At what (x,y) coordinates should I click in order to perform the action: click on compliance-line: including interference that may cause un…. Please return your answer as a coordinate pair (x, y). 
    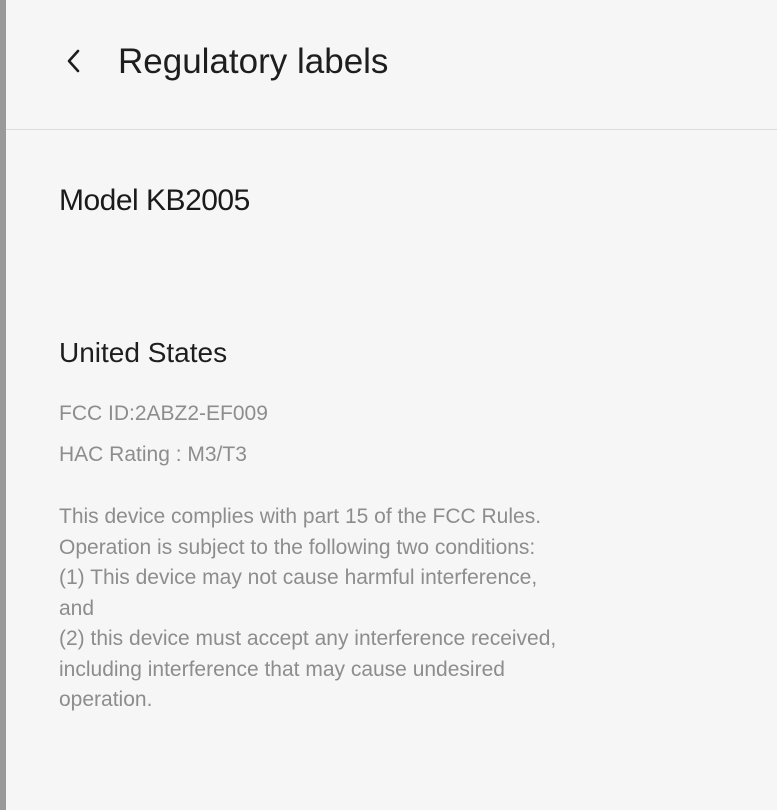
    Looking at the image, I should click on (282, 669).